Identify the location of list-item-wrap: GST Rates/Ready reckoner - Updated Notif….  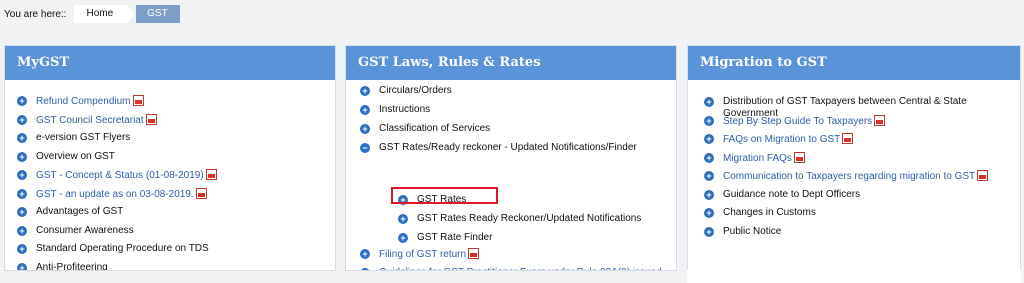
(508, 148).